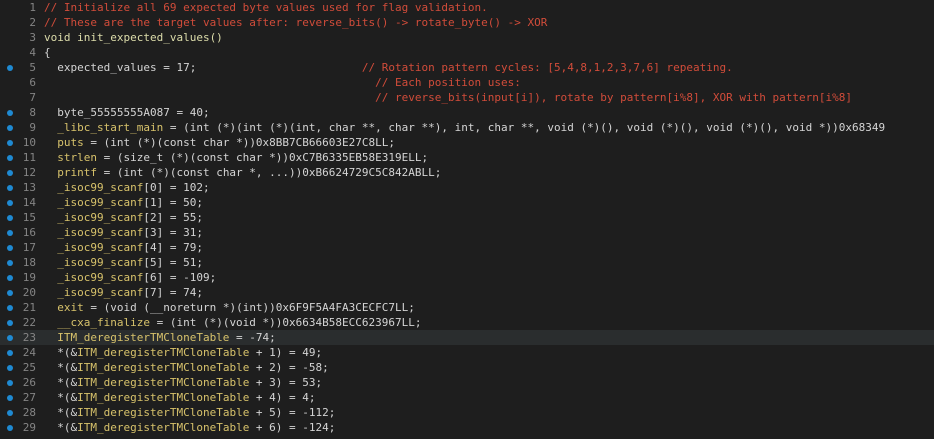 The height and width of the screenshot is (439, 934). What do you see at coordinates (489, 352) in the screenshot?
I see `code-text: *(&ITM_deregisterTMCloneTable + 1) = 49;` at bounding box center [489, 352].